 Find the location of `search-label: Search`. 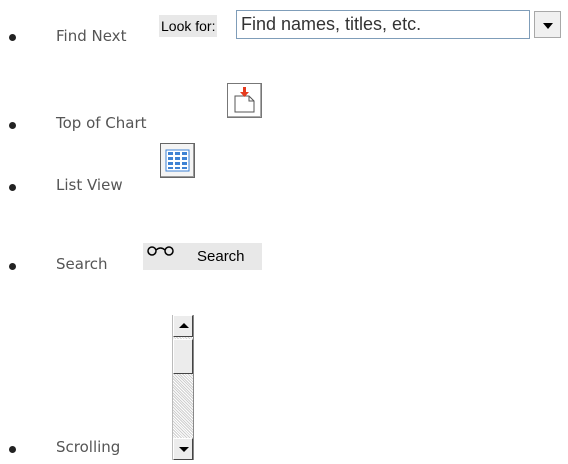

search-label: Search is located at coordinates (82, 264).